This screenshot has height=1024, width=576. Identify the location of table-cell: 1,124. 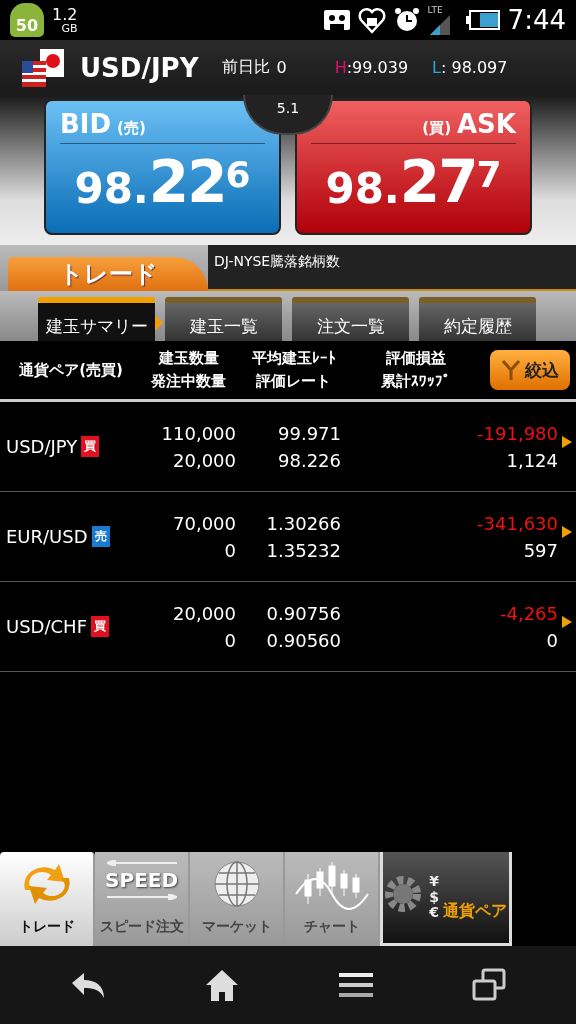
(532, 460).